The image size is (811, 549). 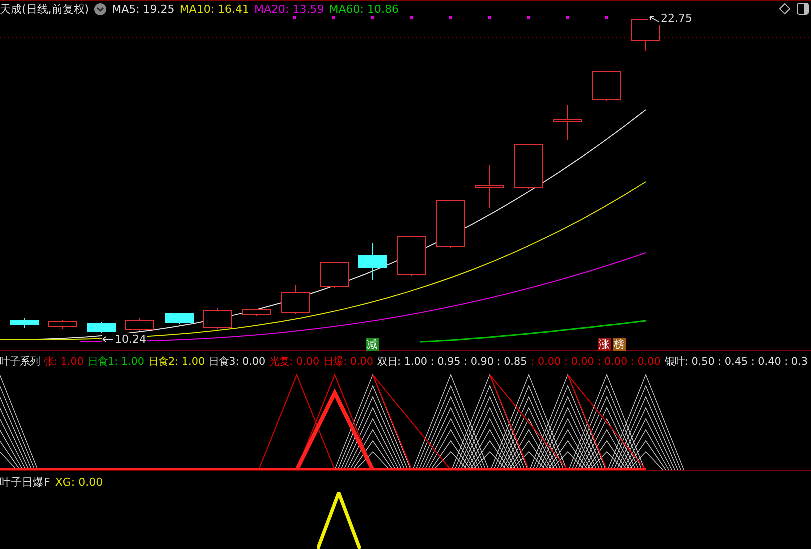 What do you see at coordinates (237, 362) in the screenshot?
I see `indicator-value: 日食3: 0.00` at bounding box center [237, 362].